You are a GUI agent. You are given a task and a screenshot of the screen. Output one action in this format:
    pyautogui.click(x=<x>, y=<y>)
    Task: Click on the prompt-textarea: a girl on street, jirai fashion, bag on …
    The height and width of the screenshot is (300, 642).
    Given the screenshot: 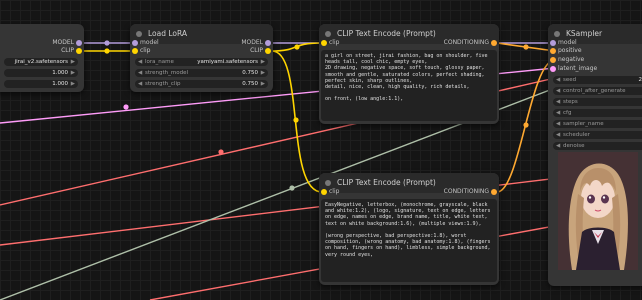 What is the action you would take?
    pyautogui.click(x=409, y=85)
    